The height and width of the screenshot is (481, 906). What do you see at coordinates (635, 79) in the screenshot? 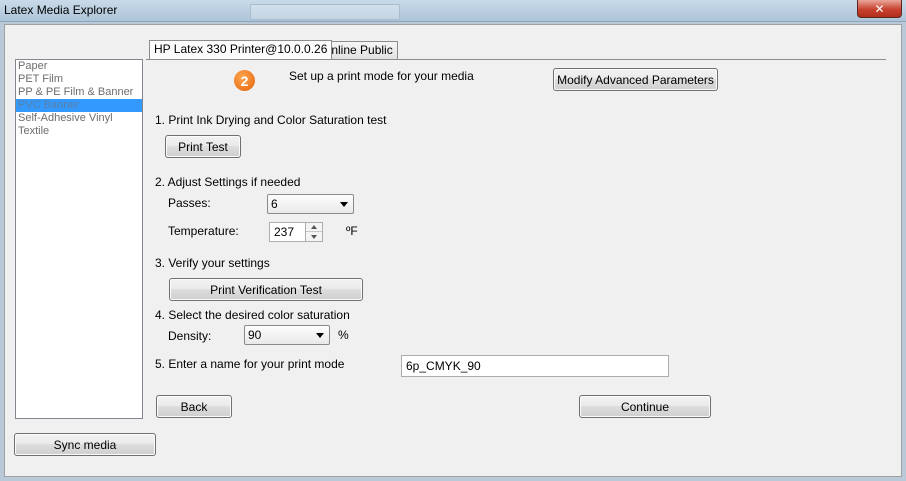
I see `modify-advanced-parameters-button: Modify Advanced Parameters` at bounding box center [635, 79].